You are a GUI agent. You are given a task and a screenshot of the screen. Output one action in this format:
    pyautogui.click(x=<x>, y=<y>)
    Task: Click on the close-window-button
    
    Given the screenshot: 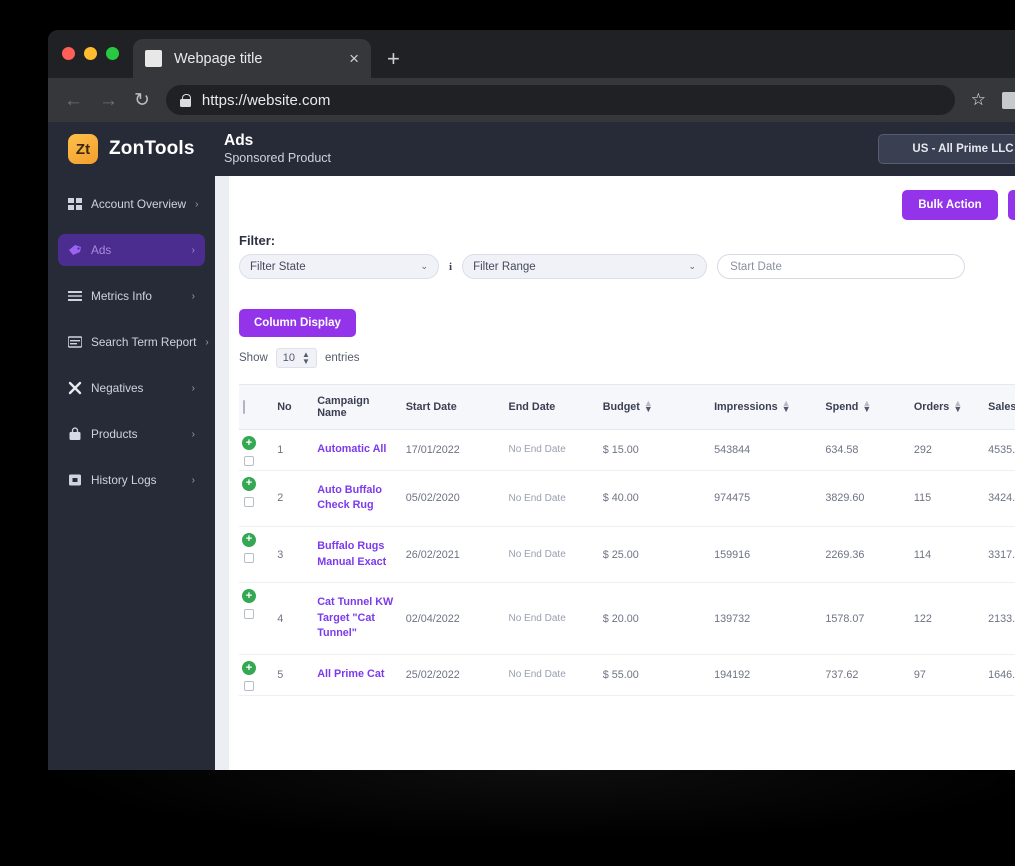 What is the action you would take?
    pyautogui.click(x=68, y=53)
    